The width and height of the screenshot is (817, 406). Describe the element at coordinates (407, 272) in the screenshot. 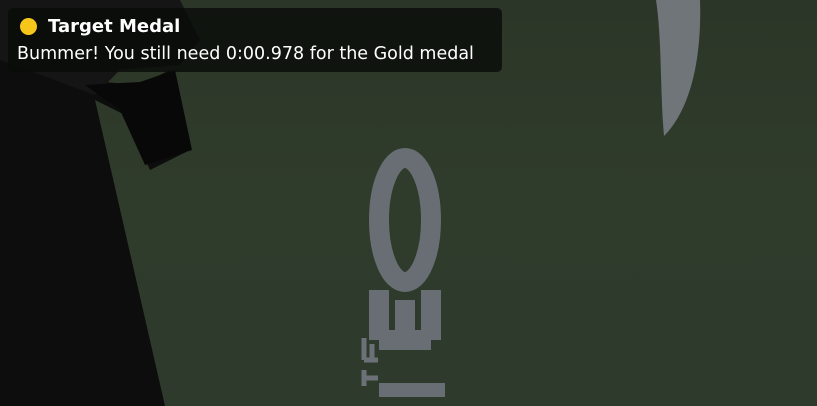

I see `track-painted-letters` at that location.